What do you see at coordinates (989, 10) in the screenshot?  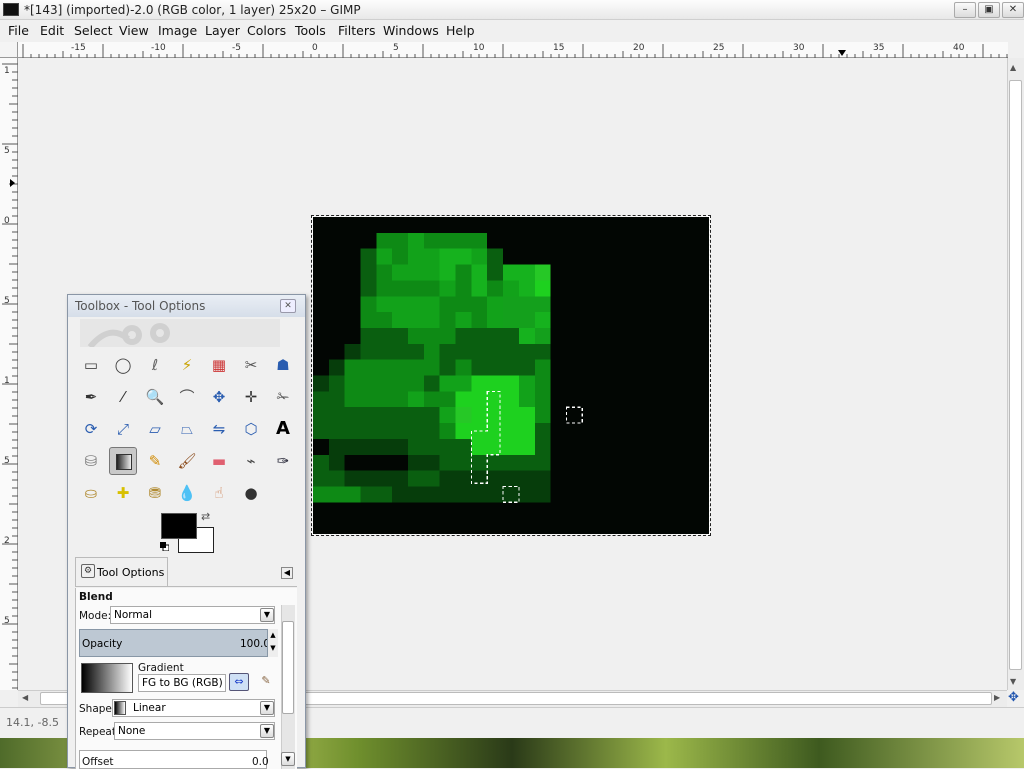 I see `restore-button: ▣` at bounding box center [989, 10].